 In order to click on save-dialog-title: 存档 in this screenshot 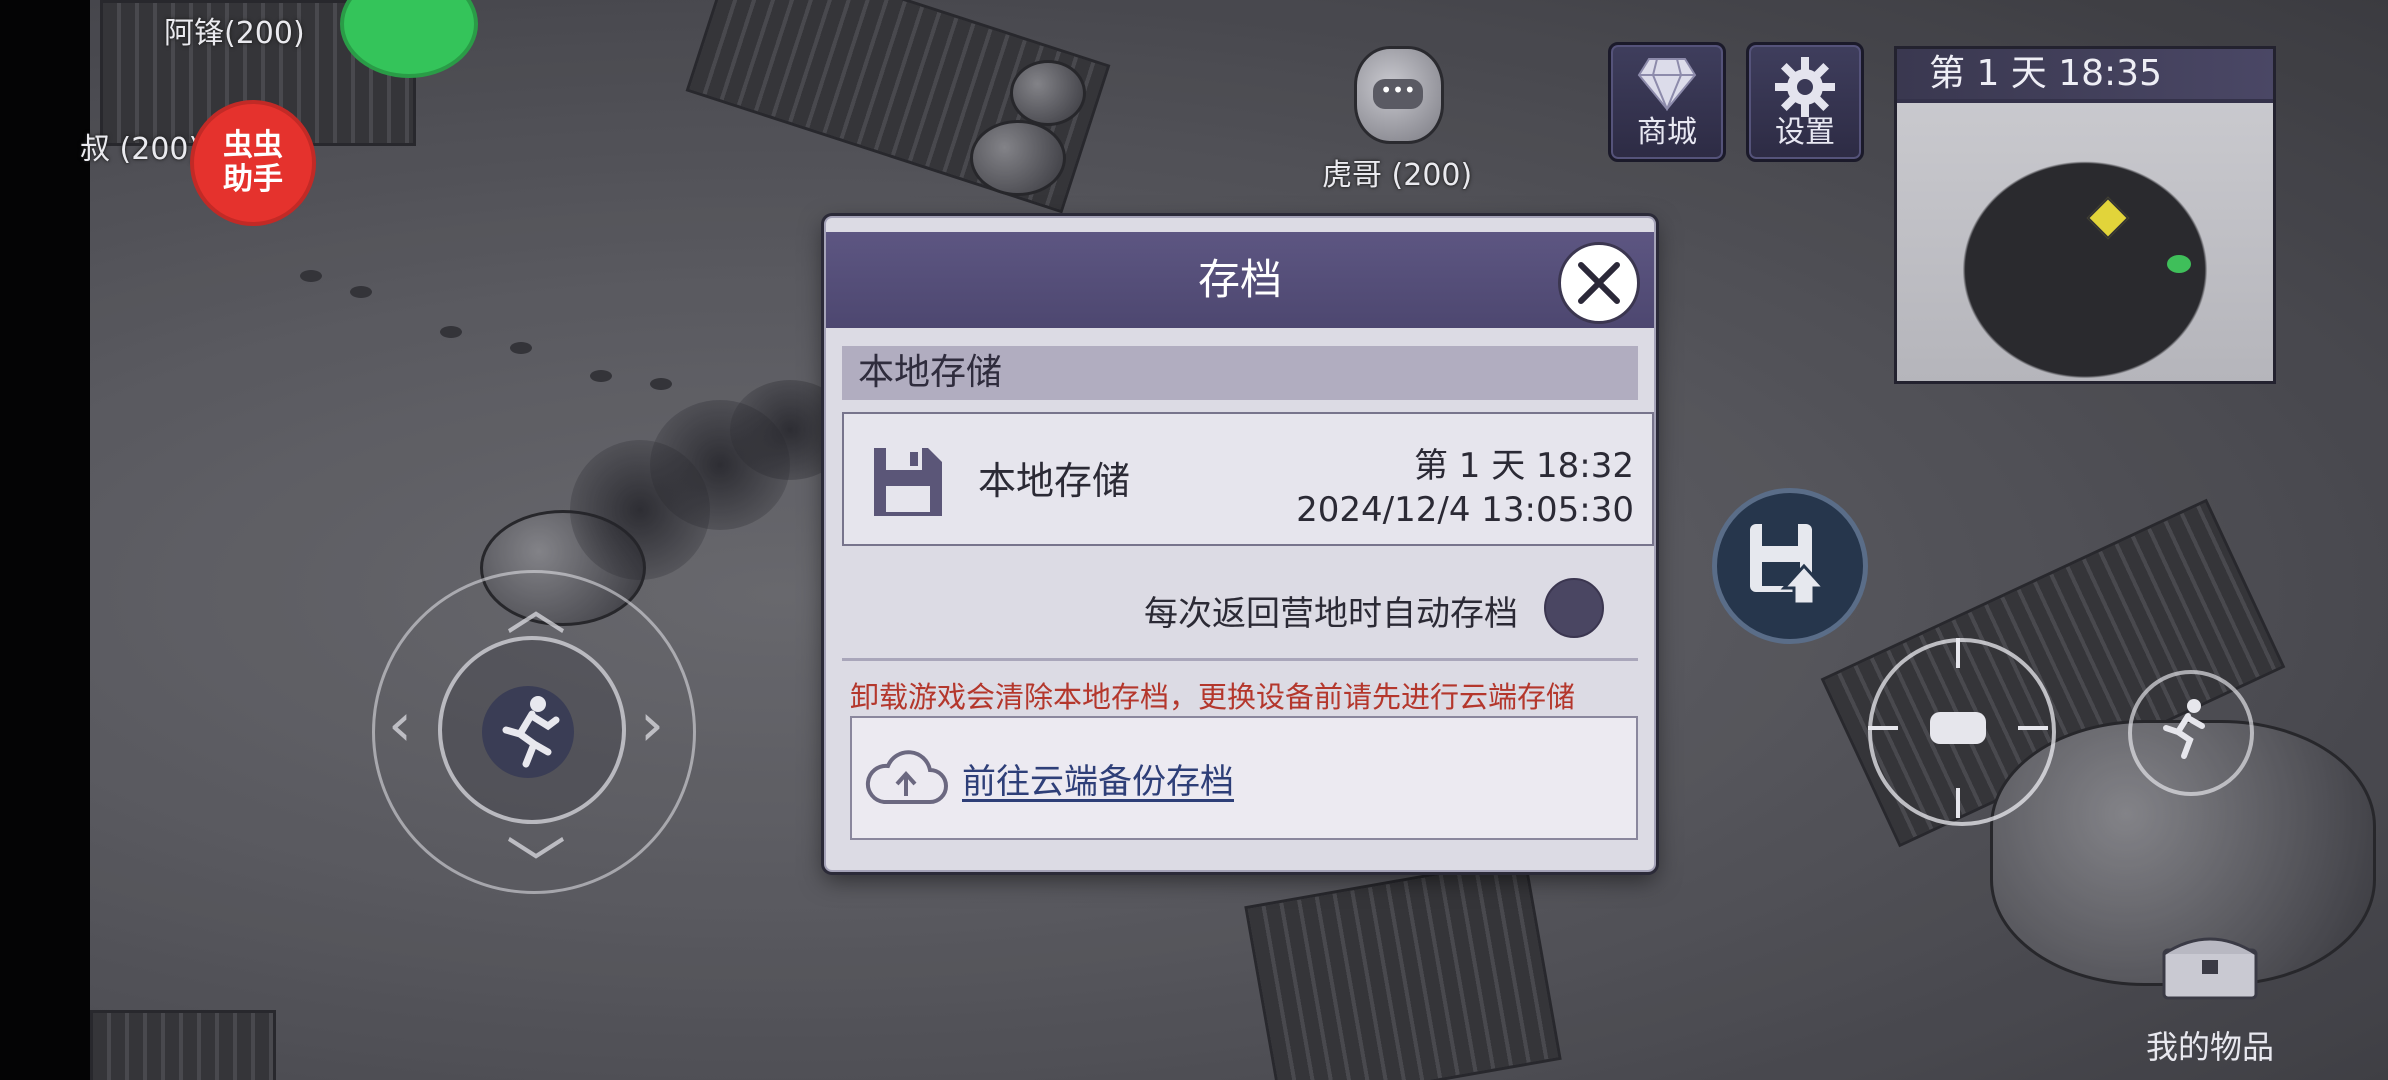, I will do `click(1239, 279)`.